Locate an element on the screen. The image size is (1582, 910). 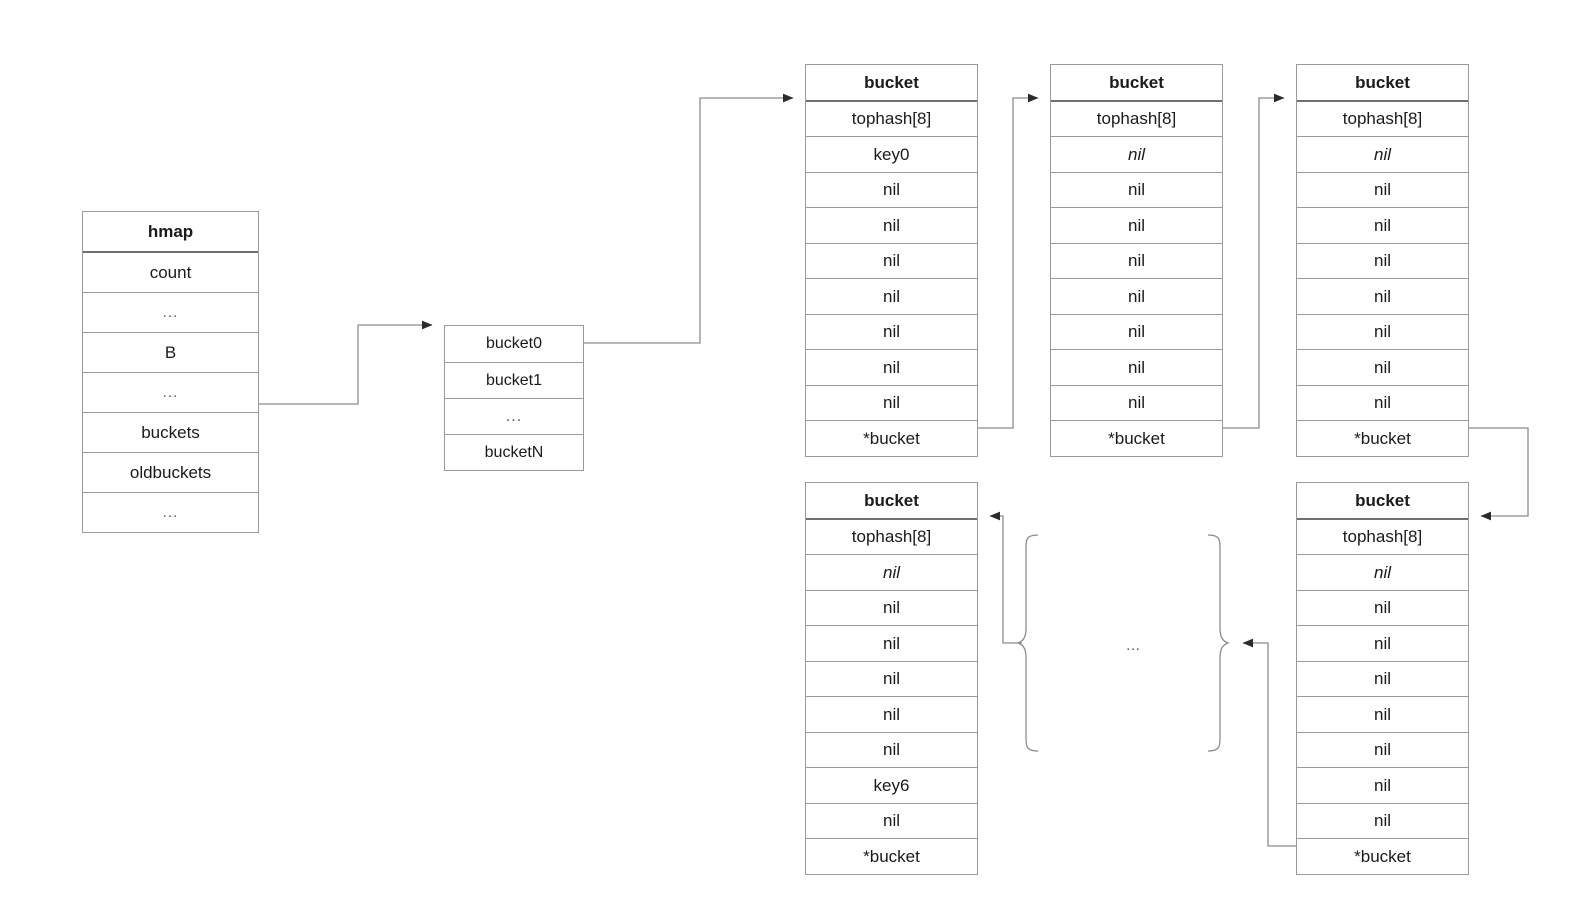
bucket-0-row-4: nil is located at coordinates (891, 260).